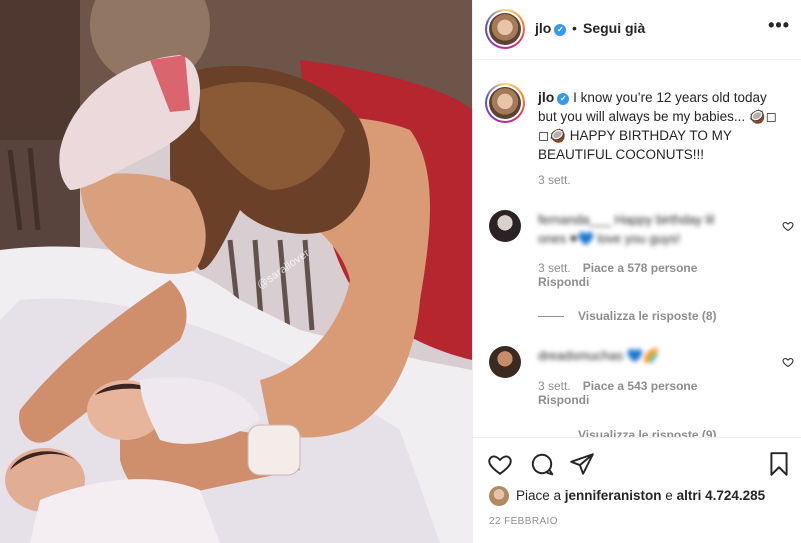 This screenshot has height=543, width=801. What do you see at coordinates (540, 495) in the screenshot?
I see `likes-prefix: Piace a` at bounding box center [540, 495].